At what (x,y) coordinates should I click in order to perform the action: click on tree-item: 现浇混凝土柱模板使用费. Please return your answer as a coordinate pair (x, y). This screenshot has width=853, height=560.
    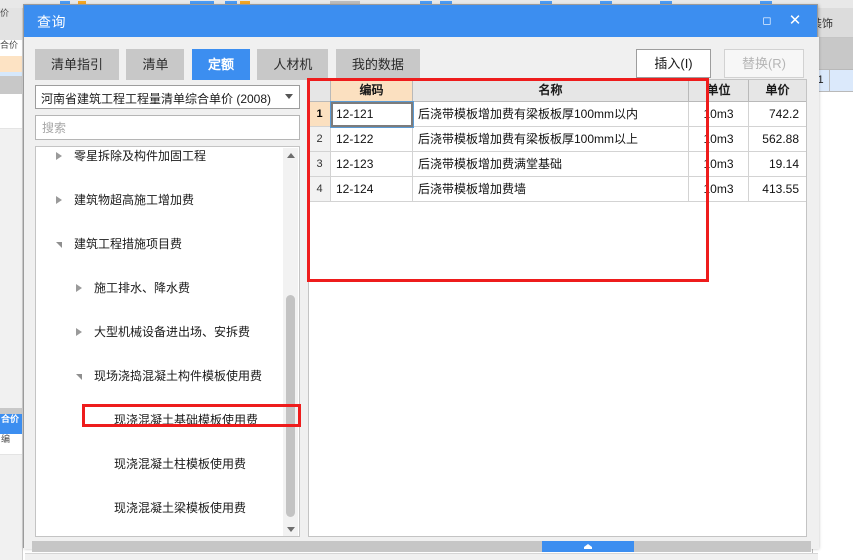
    Looking at the image, I should click on (160, 464).